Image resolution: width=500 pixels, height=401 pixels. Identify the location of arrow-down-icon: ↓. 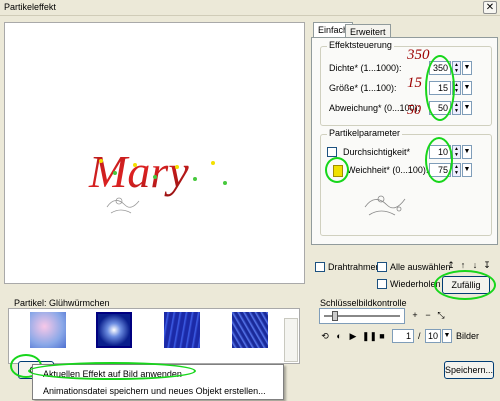
(475, 265).